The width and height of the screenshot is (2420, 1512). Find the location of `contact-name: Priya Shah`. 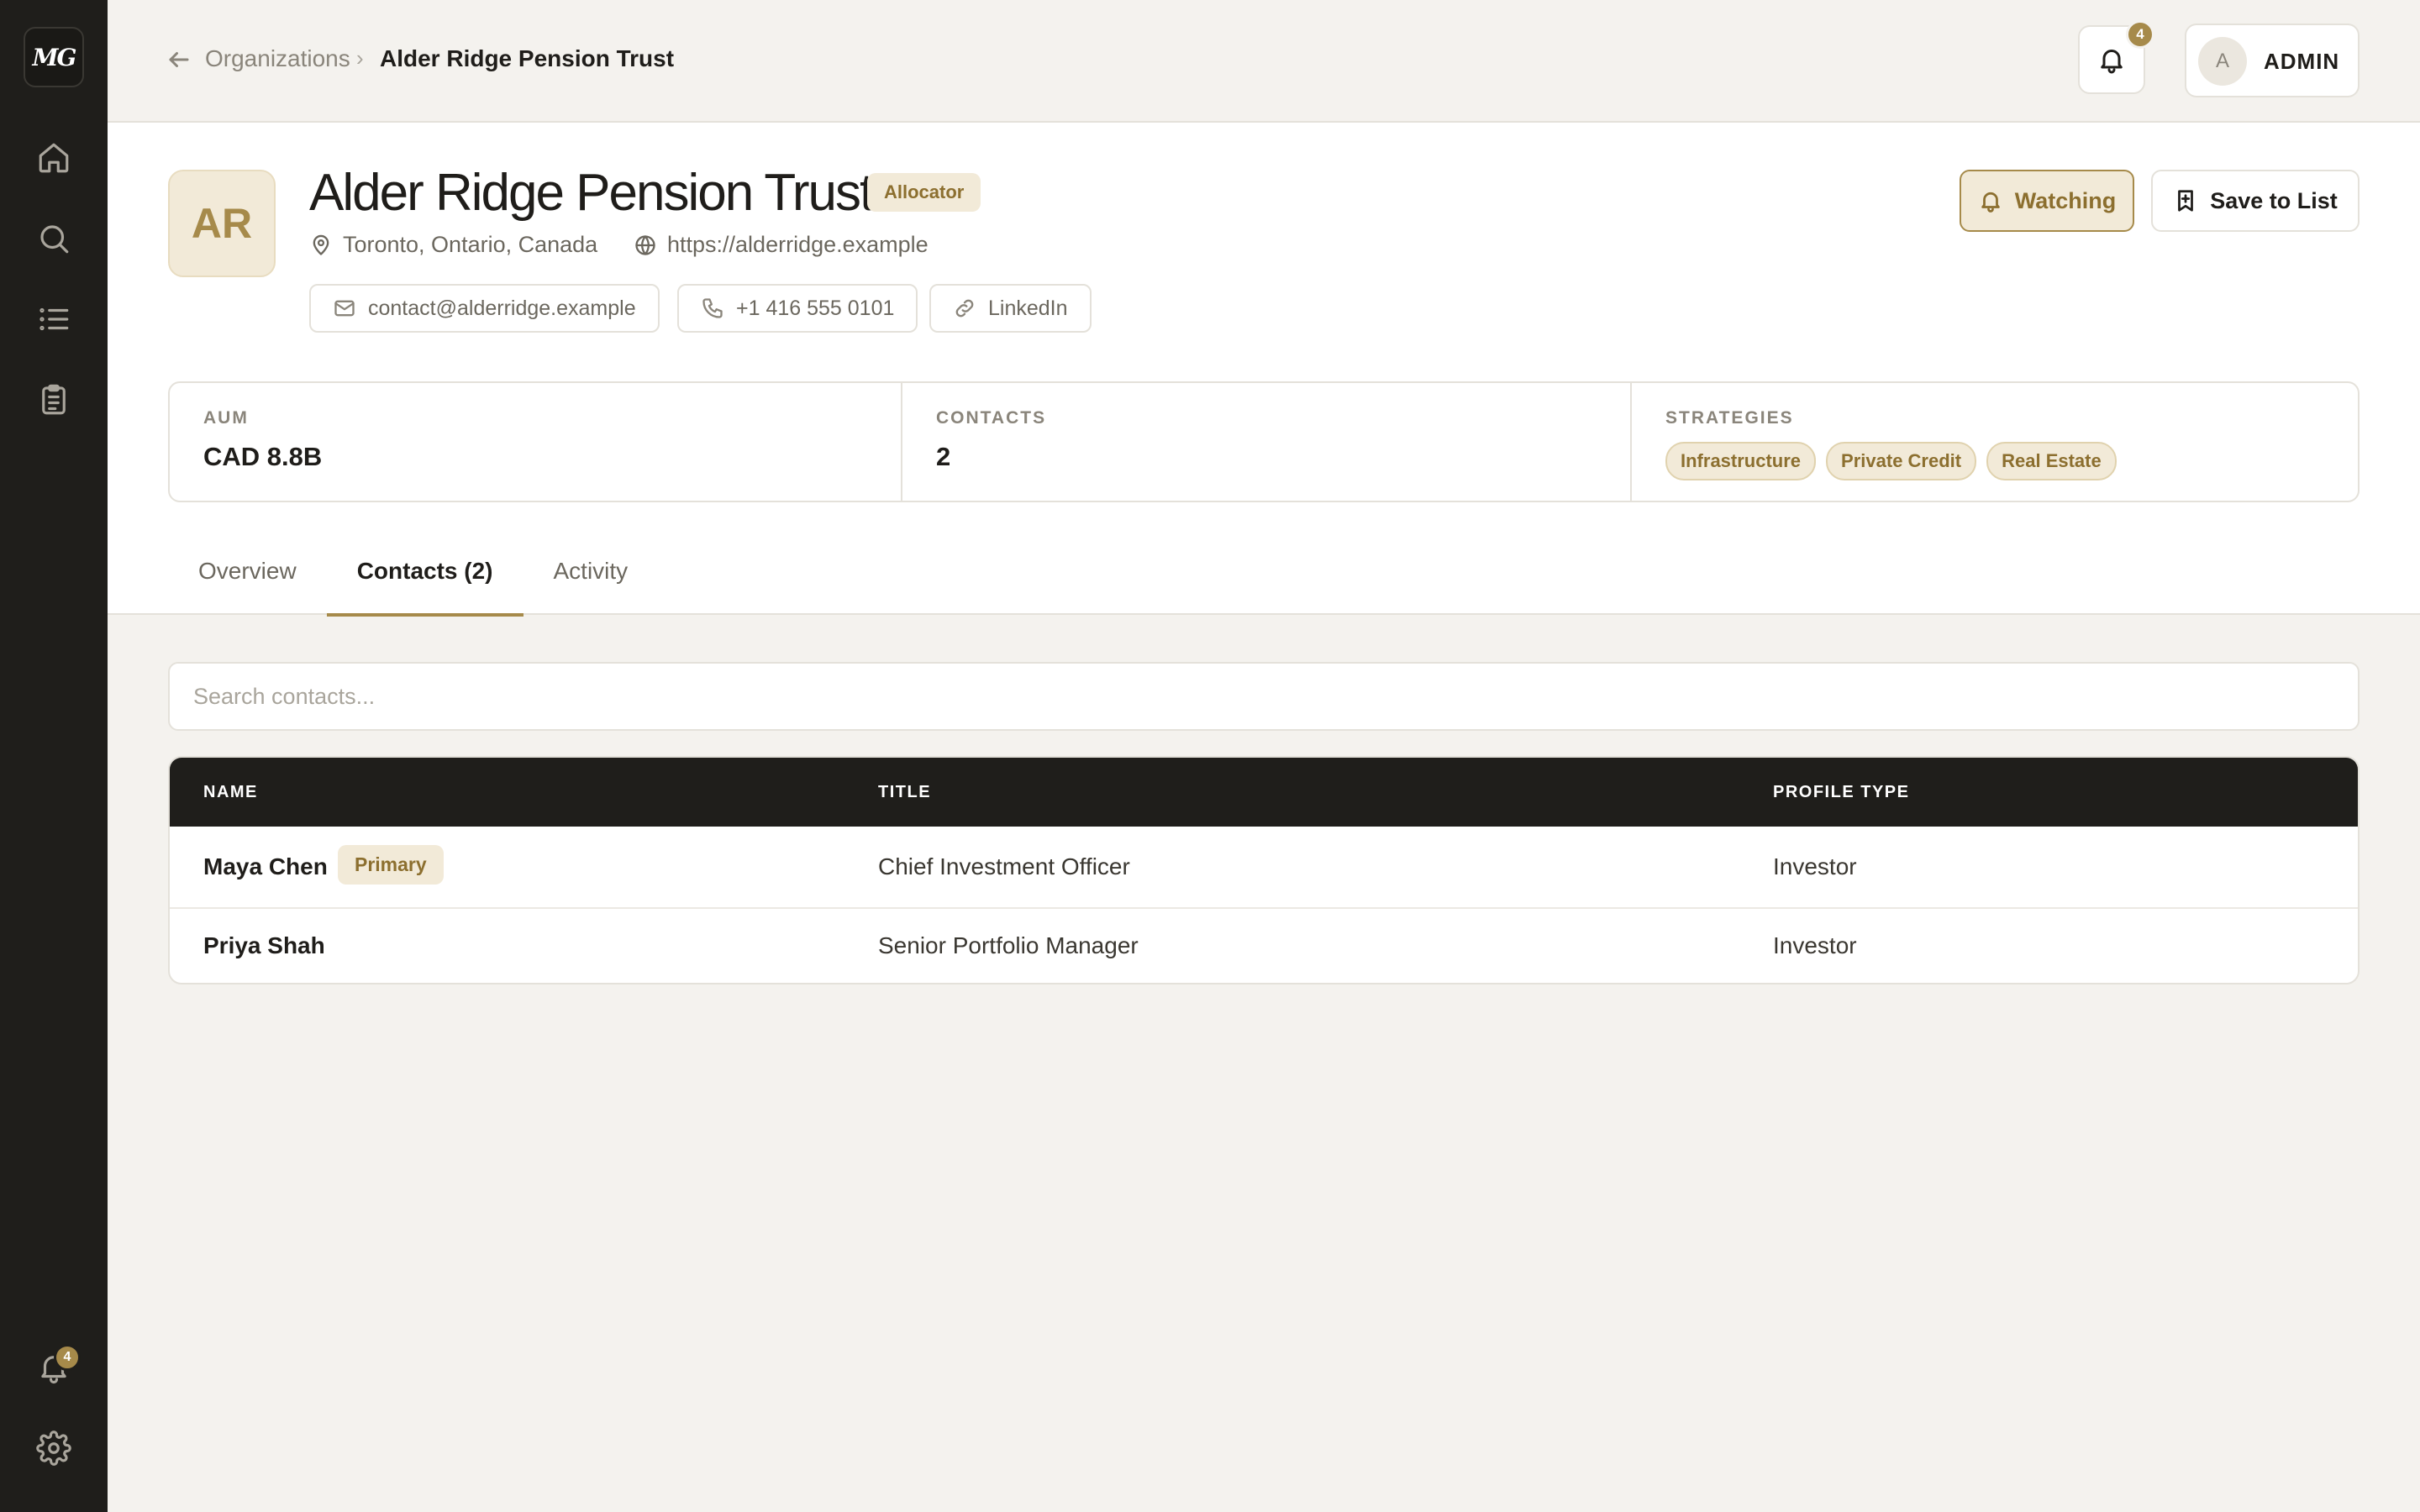

contact-name: Priya Shah is located at coordinates (264, 945).